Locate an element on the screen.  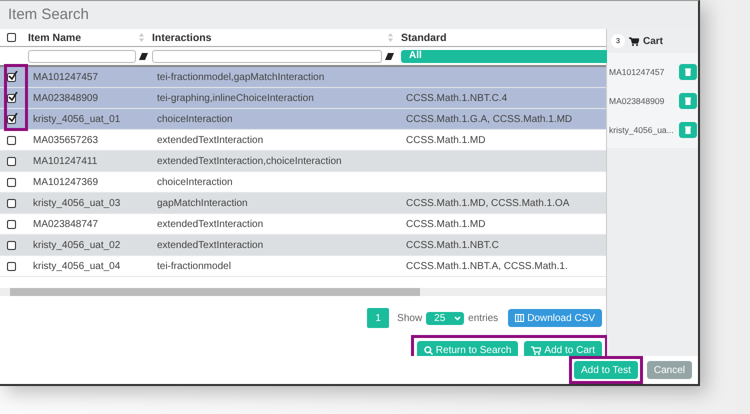
show-label: Show is located at coordinates (409, 318).